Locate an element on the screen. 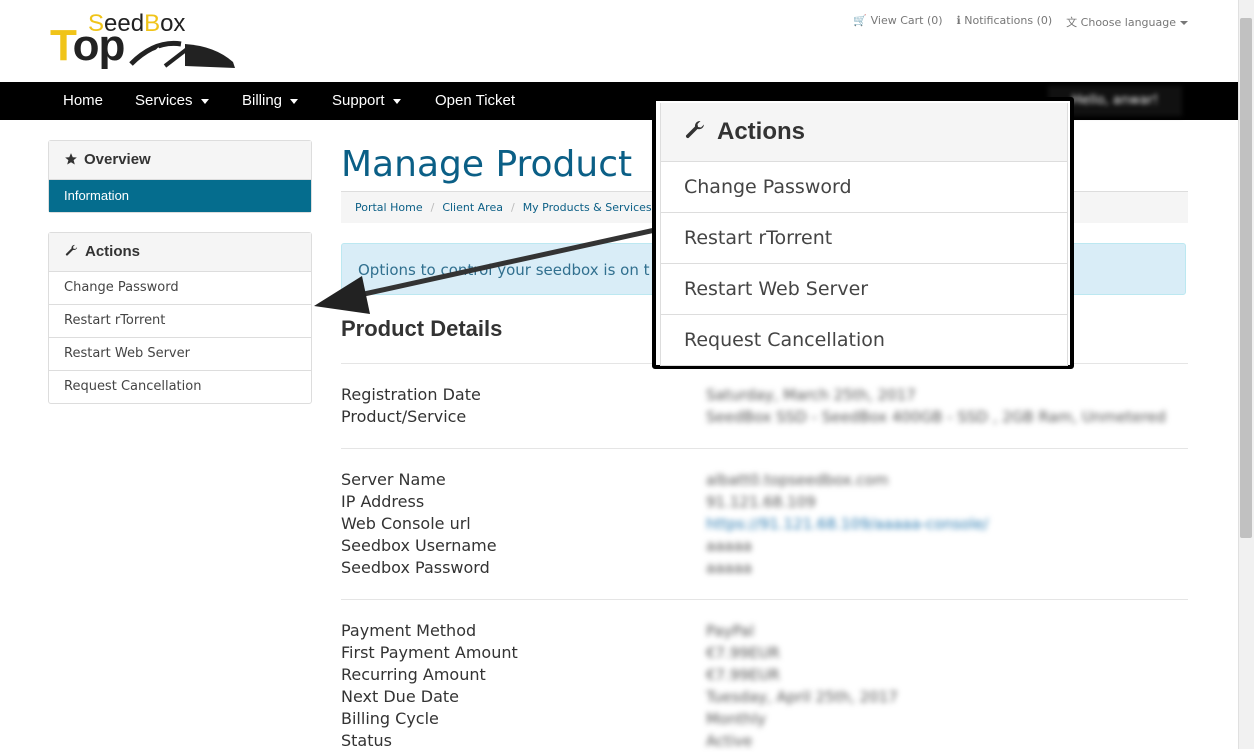 This screenshot has width=1254, height=752. nav-home: Home is located at coordinates (83, 101).